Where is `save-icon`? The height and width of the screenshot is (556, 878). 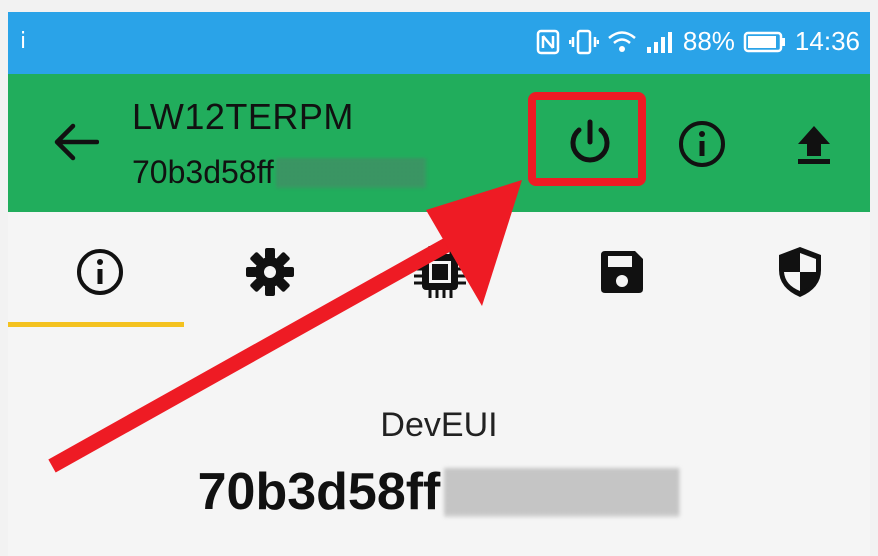
save-icon is located at coordinates (622, 272).